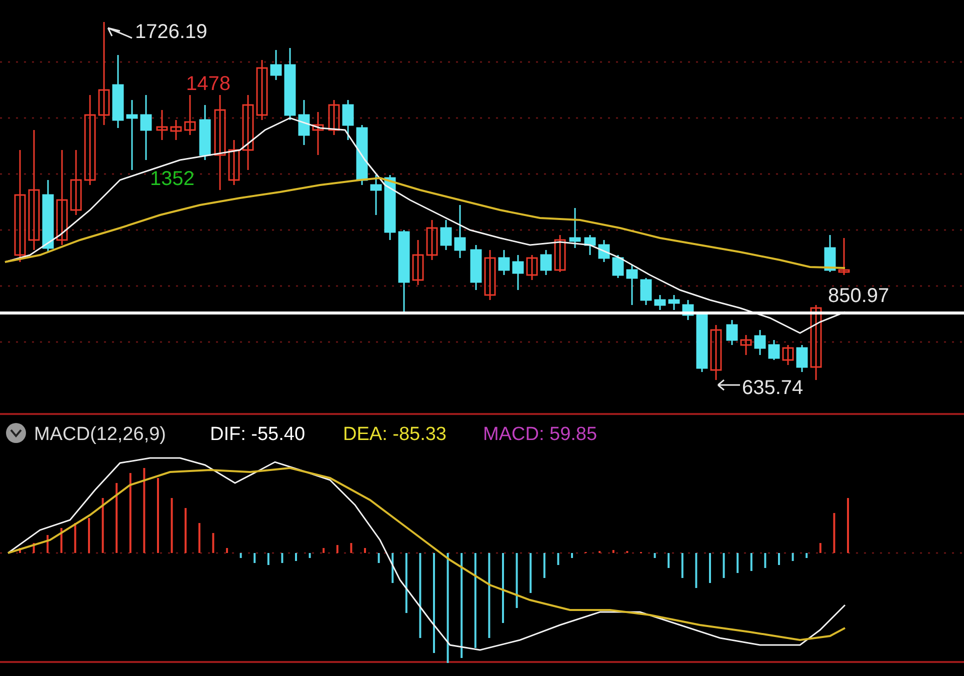  Describe the element at coordinates (16, 433) in the screenshot. I see `chevron-down-icon` at that location.